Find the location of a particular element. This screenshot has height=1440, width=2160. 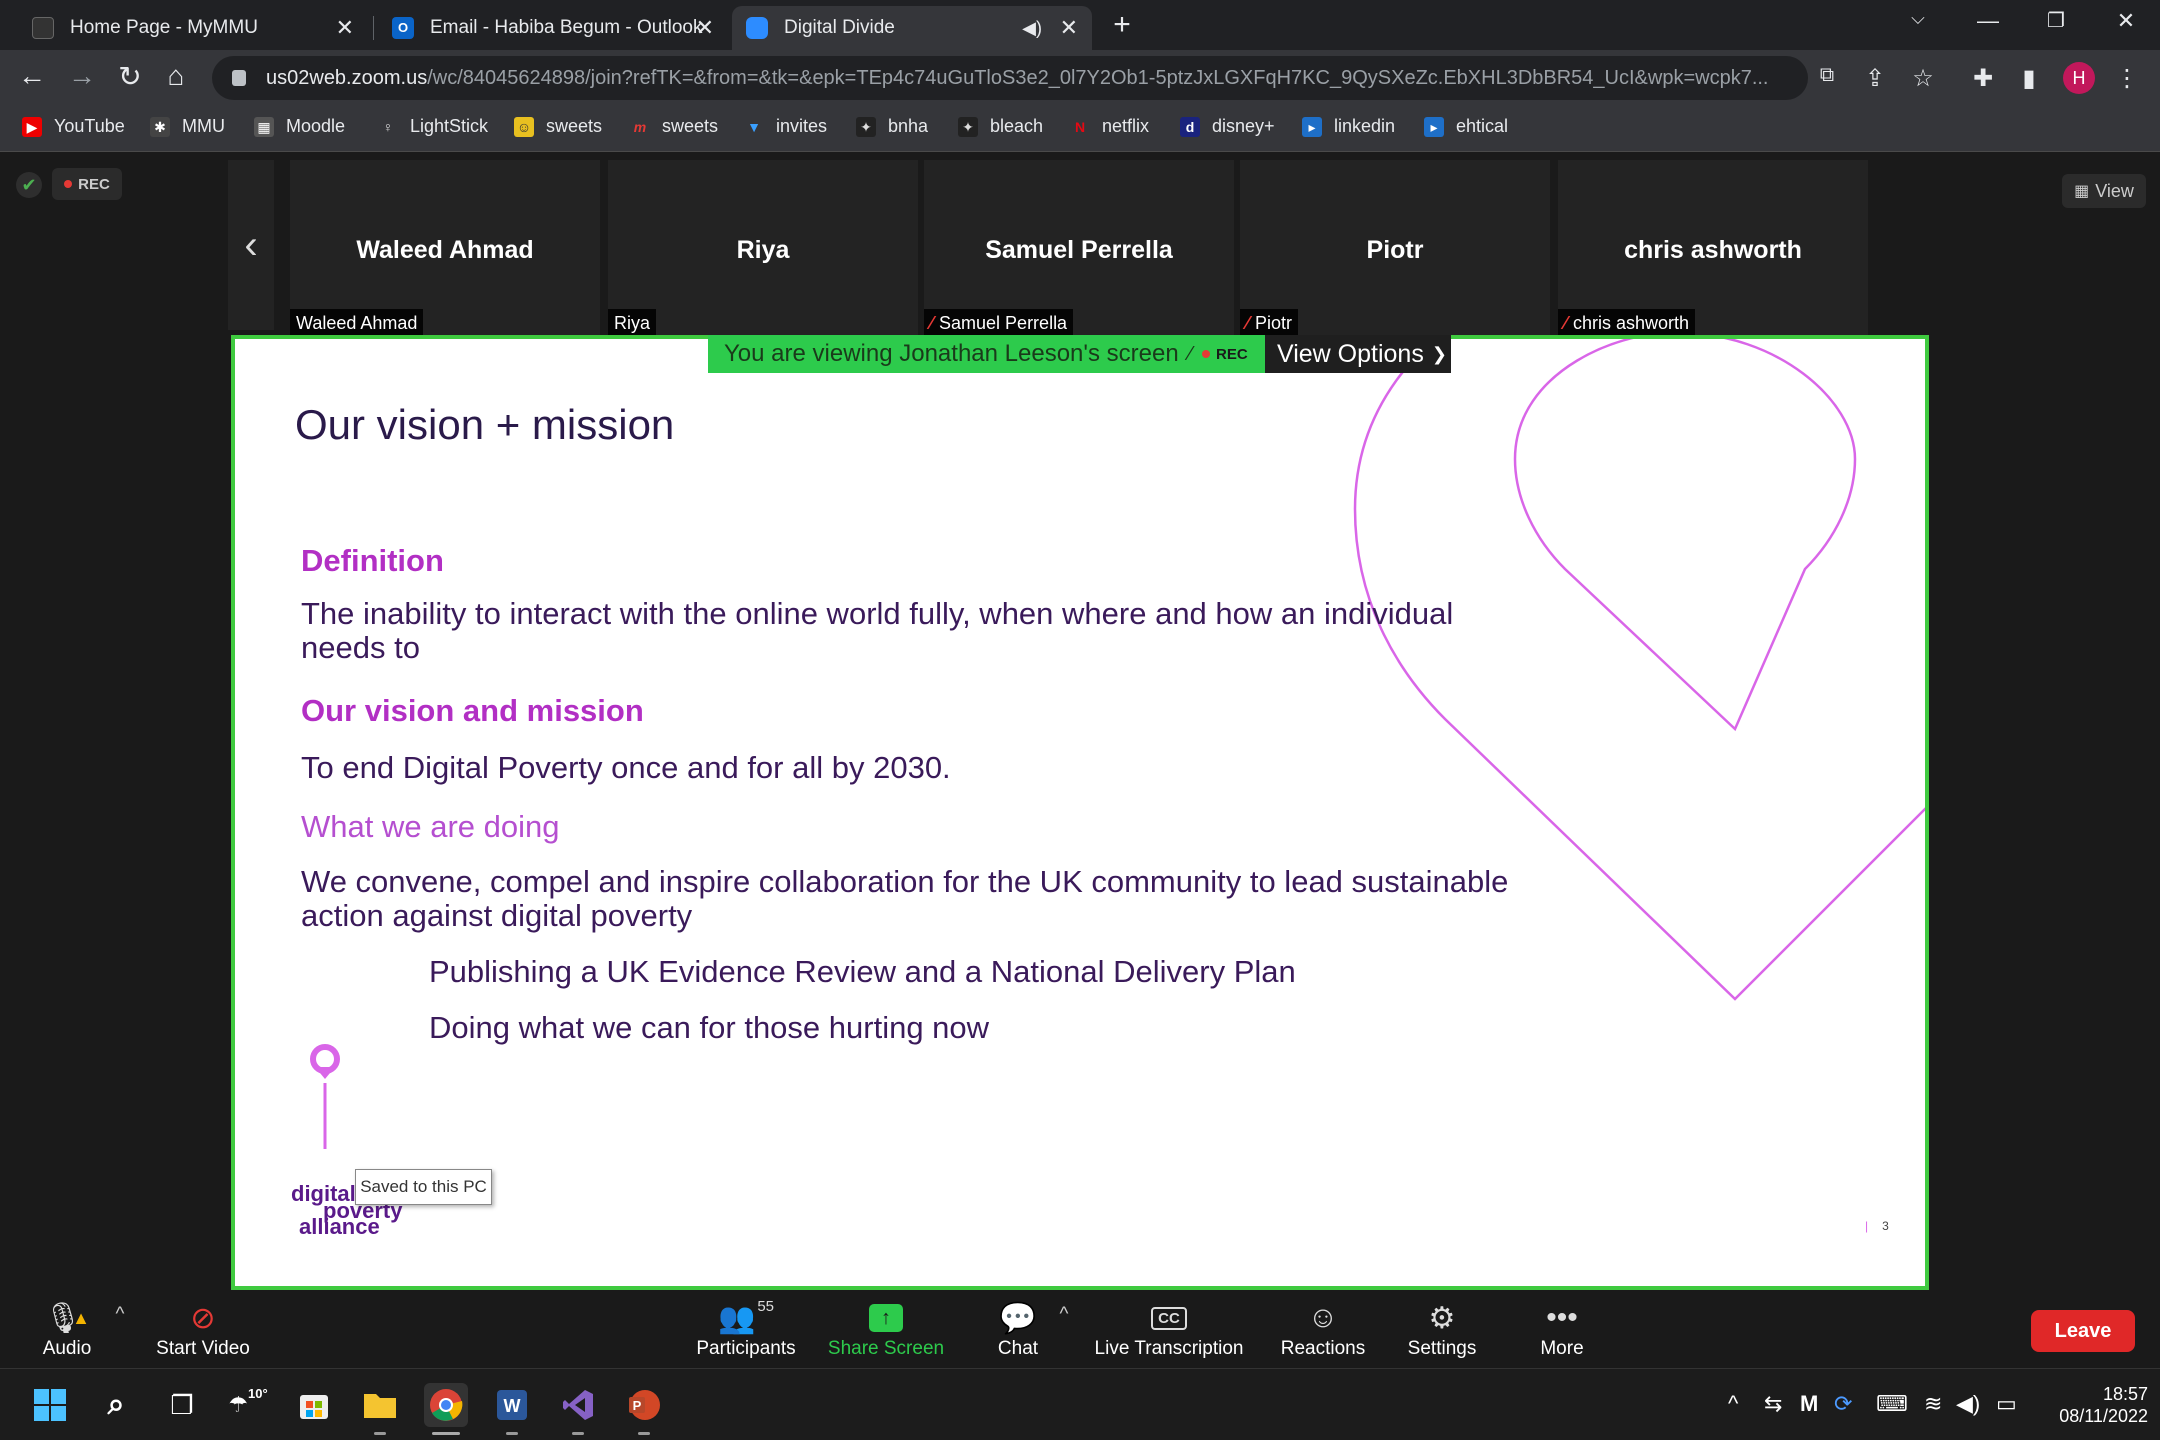

participant-tile: Piotr ⁄ Piotr is located at coordinates (1395, 249).